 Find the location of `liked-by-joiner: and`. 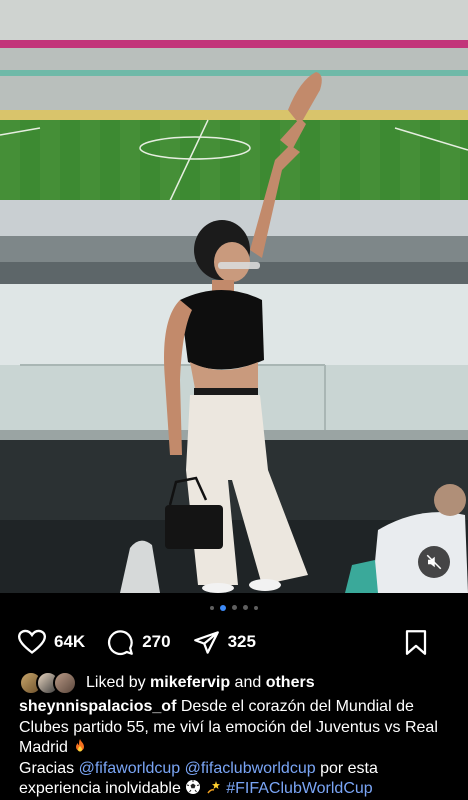

liked-by-joiner: and is located at coordinates (248, 682).